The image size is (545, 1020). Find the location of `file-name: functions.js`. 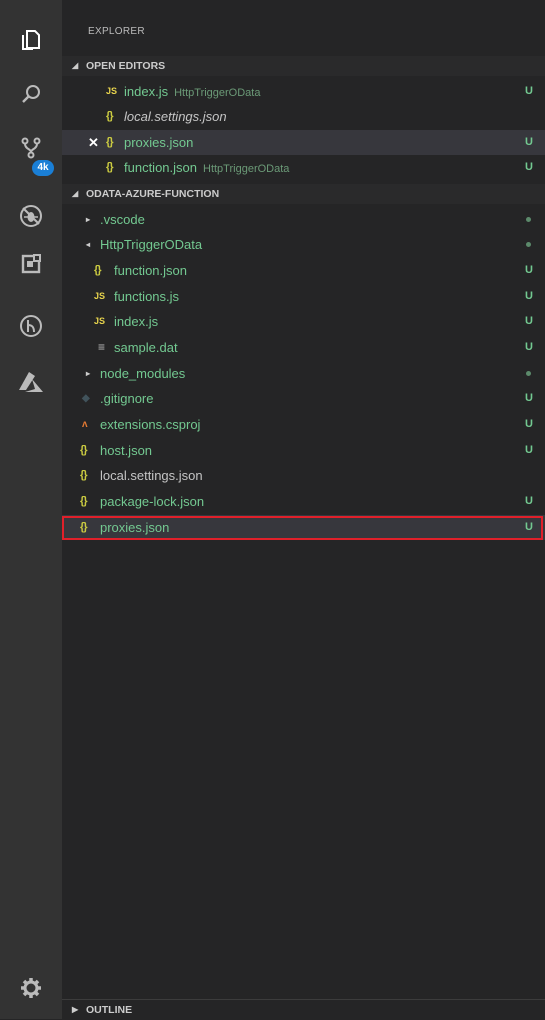

file-name: functions.js is located at coordinates (147, 296).